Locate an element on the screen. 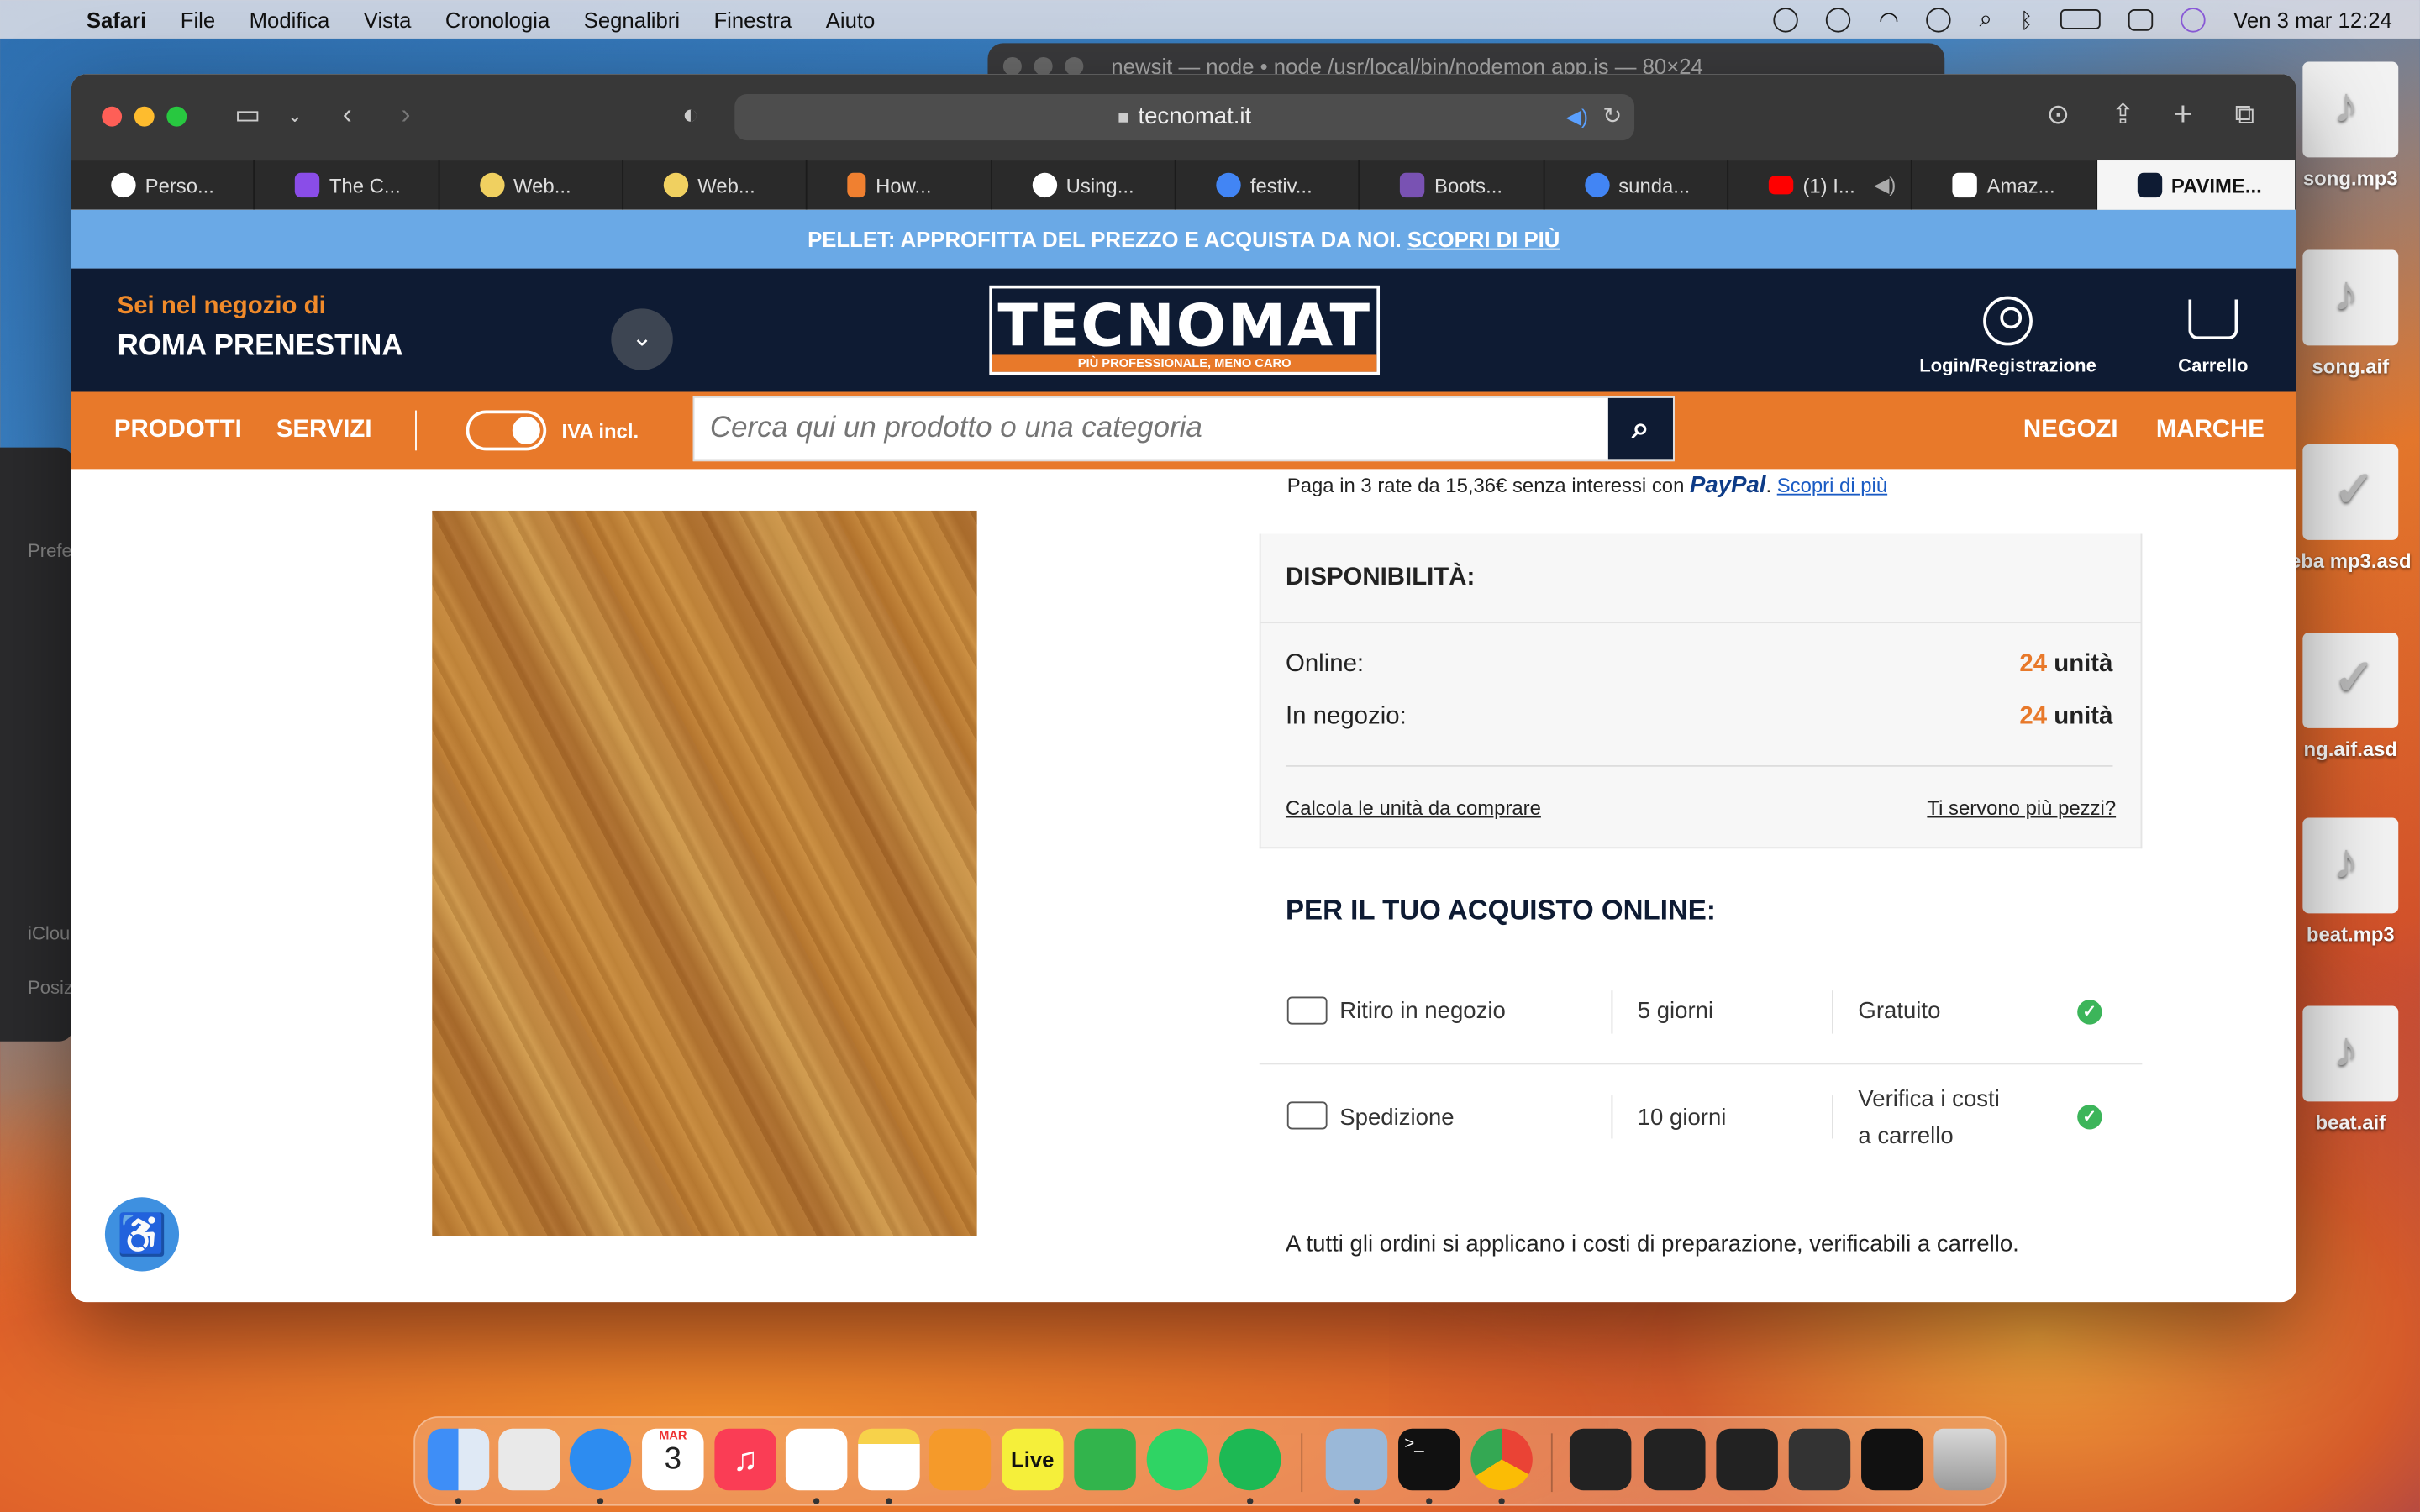 The height and width of the screenshot is (1512, 2420). whatsapp-icon is located at coordinates (1177, 1459).